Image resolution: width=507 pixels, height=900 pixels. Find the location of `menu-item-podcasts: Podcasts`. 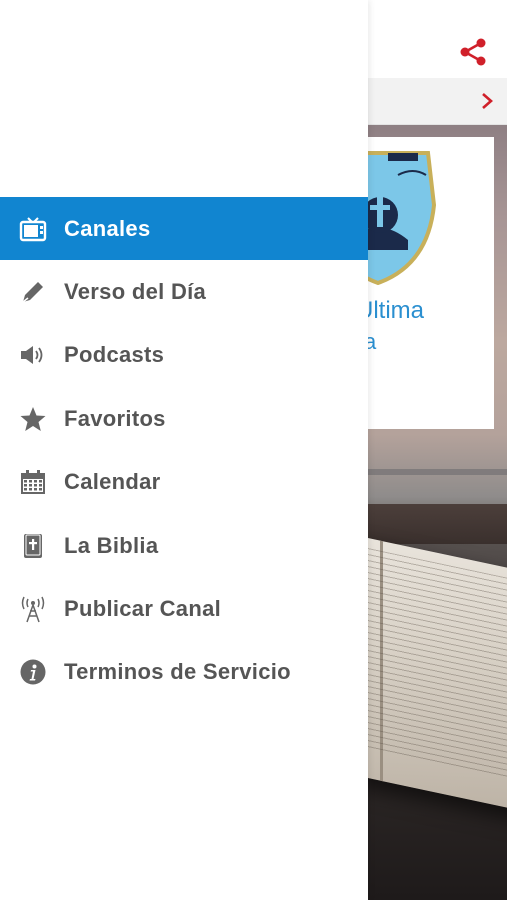

menu-item-podcasts: Podcasts is located at coordinates (184, 355).